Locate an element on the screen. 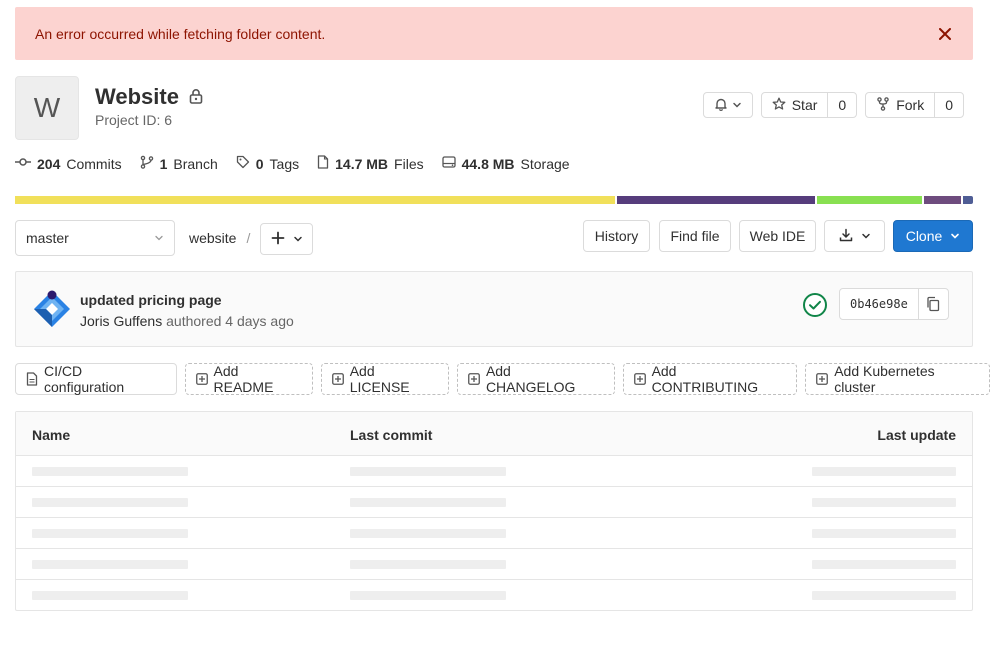 This screenshot has height=664, width=990. project-title: Website is located at coordinates (137, 97).